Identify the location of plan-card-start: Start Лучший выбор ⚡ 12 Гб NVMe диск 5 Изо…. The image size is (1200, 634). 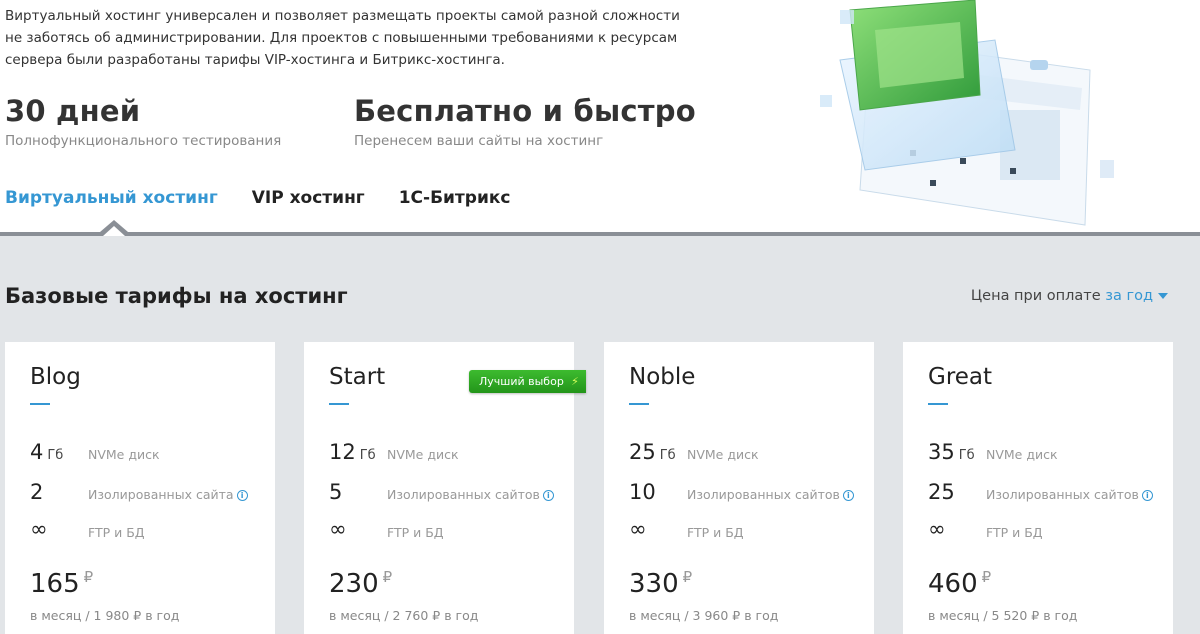
(445, 488).